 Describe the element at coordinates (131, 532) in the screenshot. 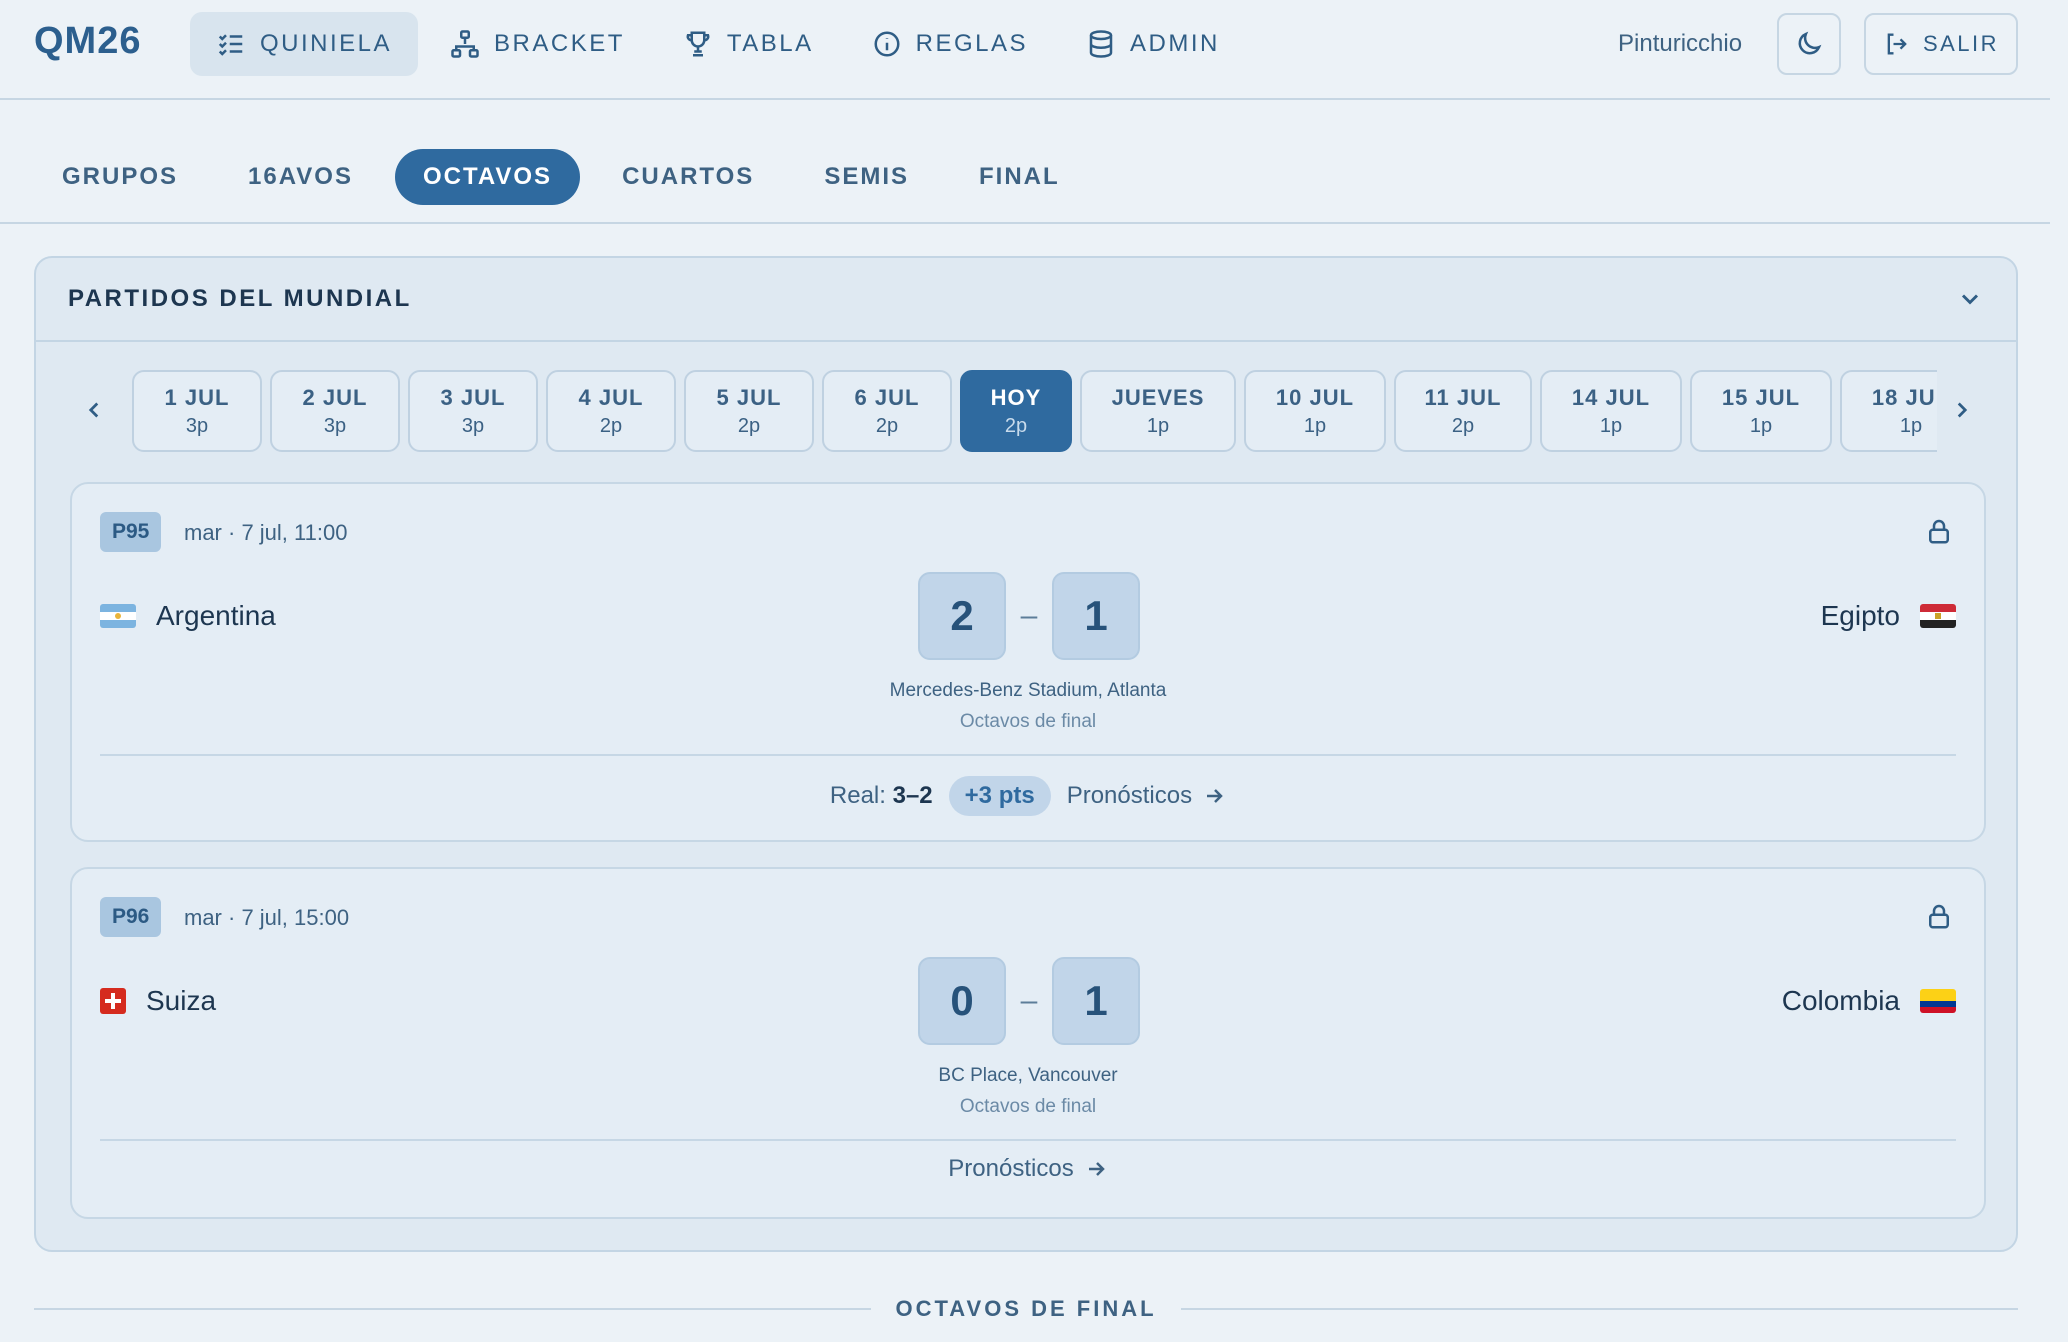

I see `match-code: P95` at that location.